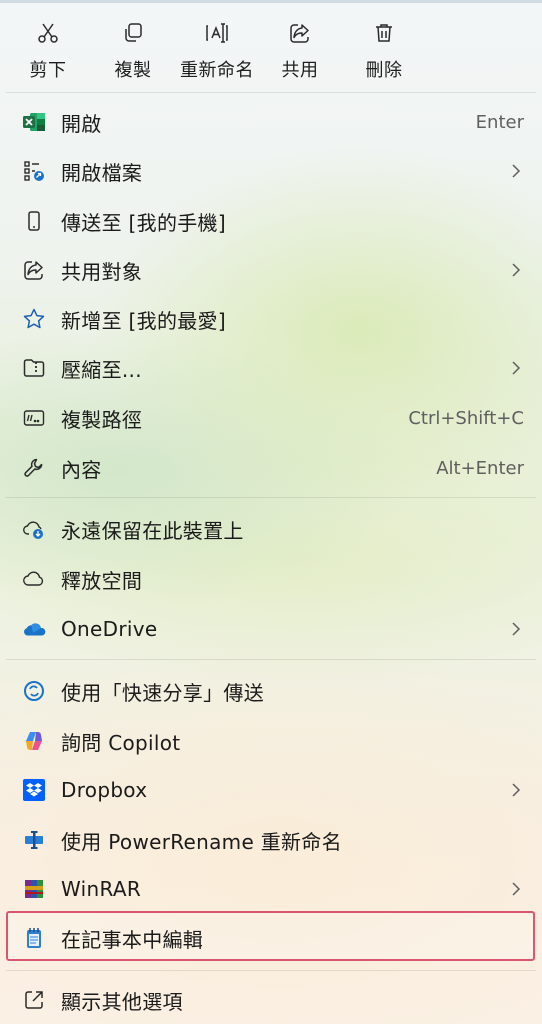 Image resolution: width=542 pixels, height=1024 pixels. Describe the element at coordinates (384, 33) in the screenshot. I see `delete-icon` at that location.